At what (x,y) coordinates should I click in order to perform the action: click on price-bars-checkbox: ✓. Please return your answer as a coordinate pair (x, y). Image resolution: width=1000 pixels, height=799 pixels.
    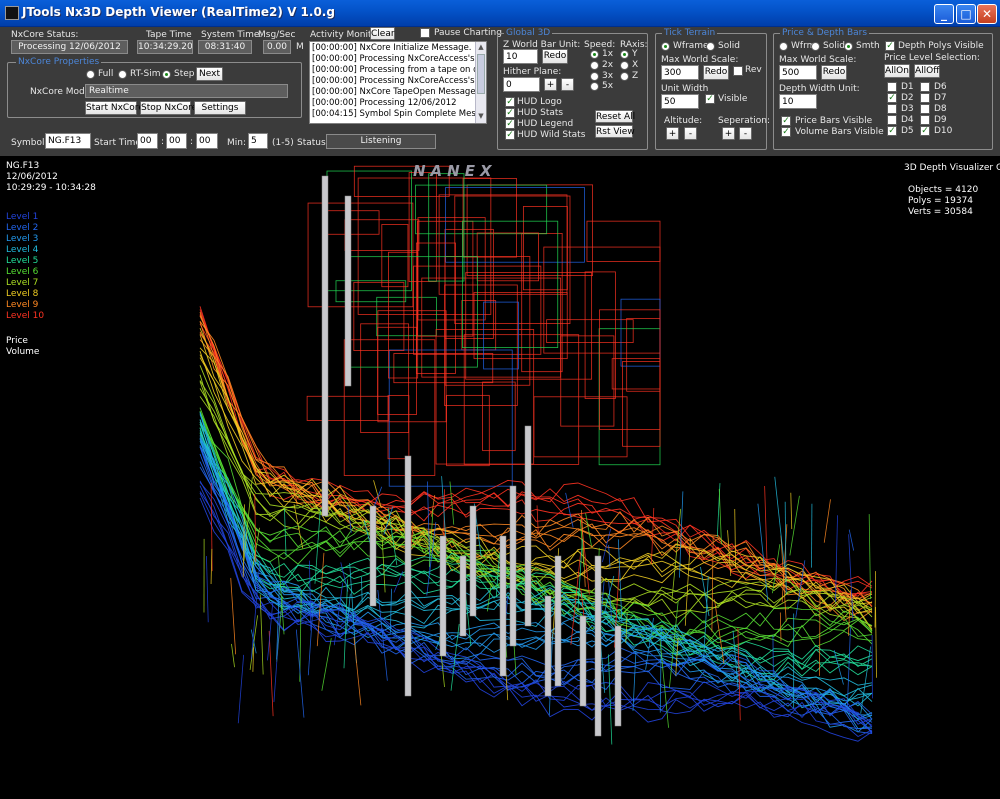
    Looking at the image, I should click on (786, 121).